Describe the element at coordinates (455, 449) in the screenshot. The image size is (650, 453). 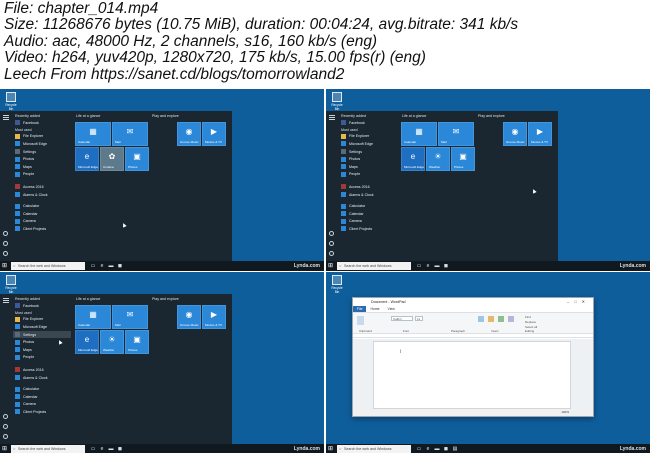
I see `wordpad-taskbar-icon: ▤` at that location.